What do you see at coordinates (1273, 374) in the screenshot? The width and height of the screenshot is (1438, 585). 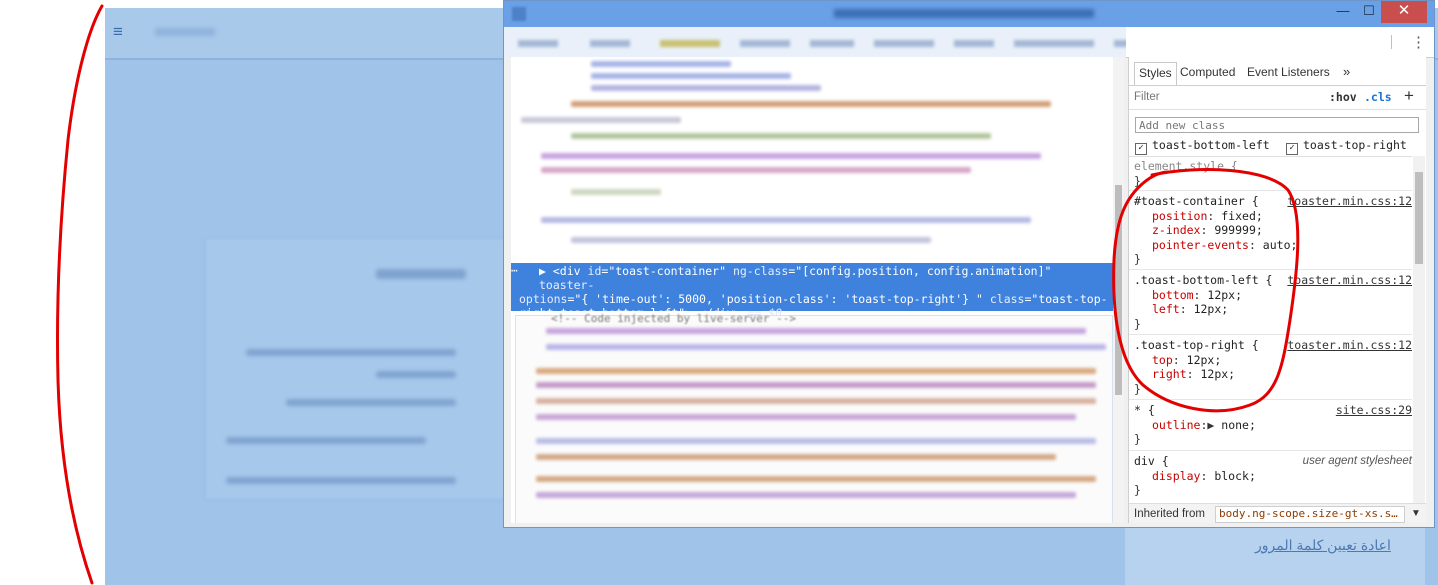 I see `declaration: right: 12px;` at bounding box center [1273, 374].